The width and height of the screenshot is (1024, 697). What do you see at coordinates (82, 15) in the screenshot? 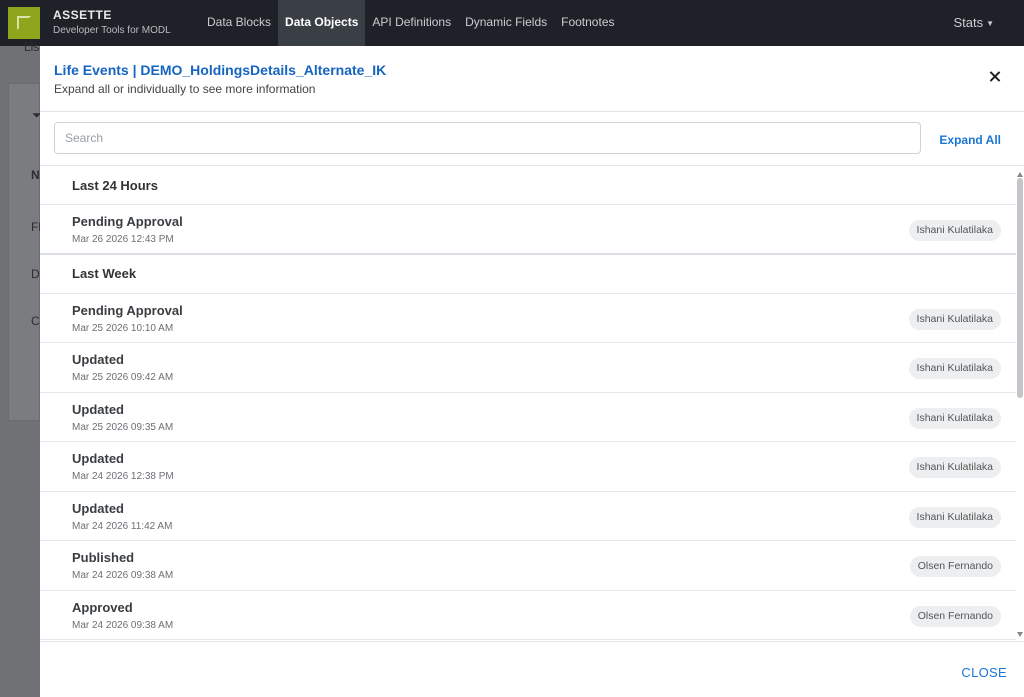
I see `brand-name: ASSETTE` at bounding box center [82, 15].